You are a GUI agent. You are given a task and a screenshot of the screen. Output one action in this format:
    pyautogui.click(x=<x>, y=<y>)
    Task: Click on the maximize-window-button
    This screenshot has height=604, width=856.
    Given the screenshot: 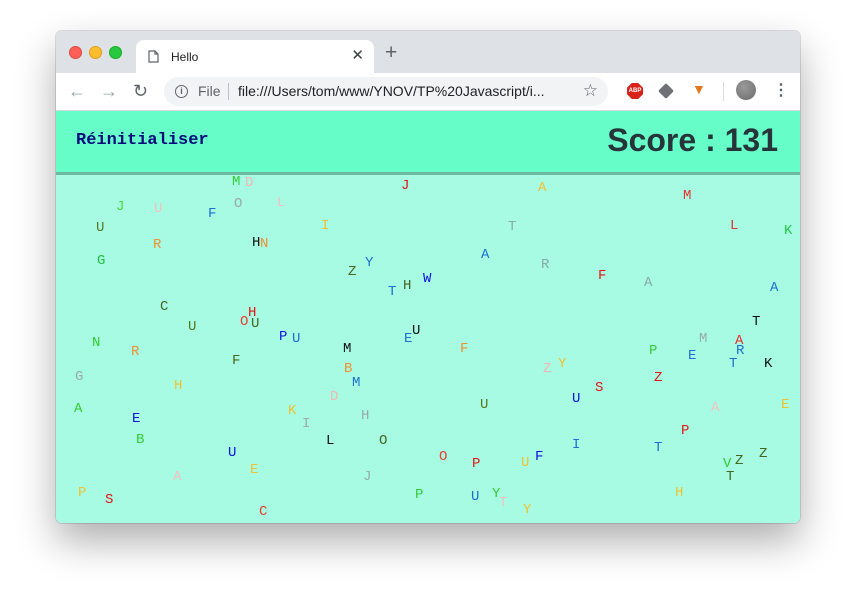 What is the action you would take?
    pyautogui.click(x=115, y=52)
    